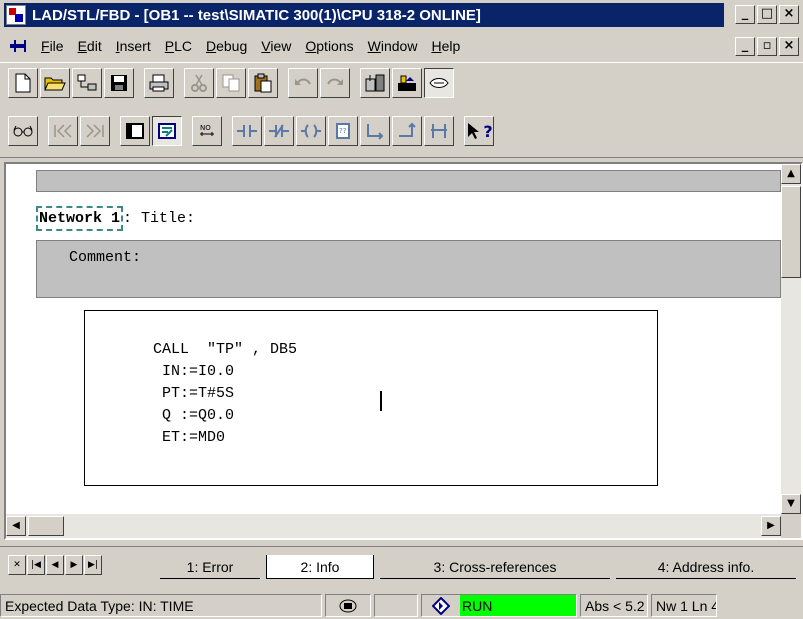 The height and width of the screenshot is (619, 803). I want to click on menu-view: View, so click(276, 46).